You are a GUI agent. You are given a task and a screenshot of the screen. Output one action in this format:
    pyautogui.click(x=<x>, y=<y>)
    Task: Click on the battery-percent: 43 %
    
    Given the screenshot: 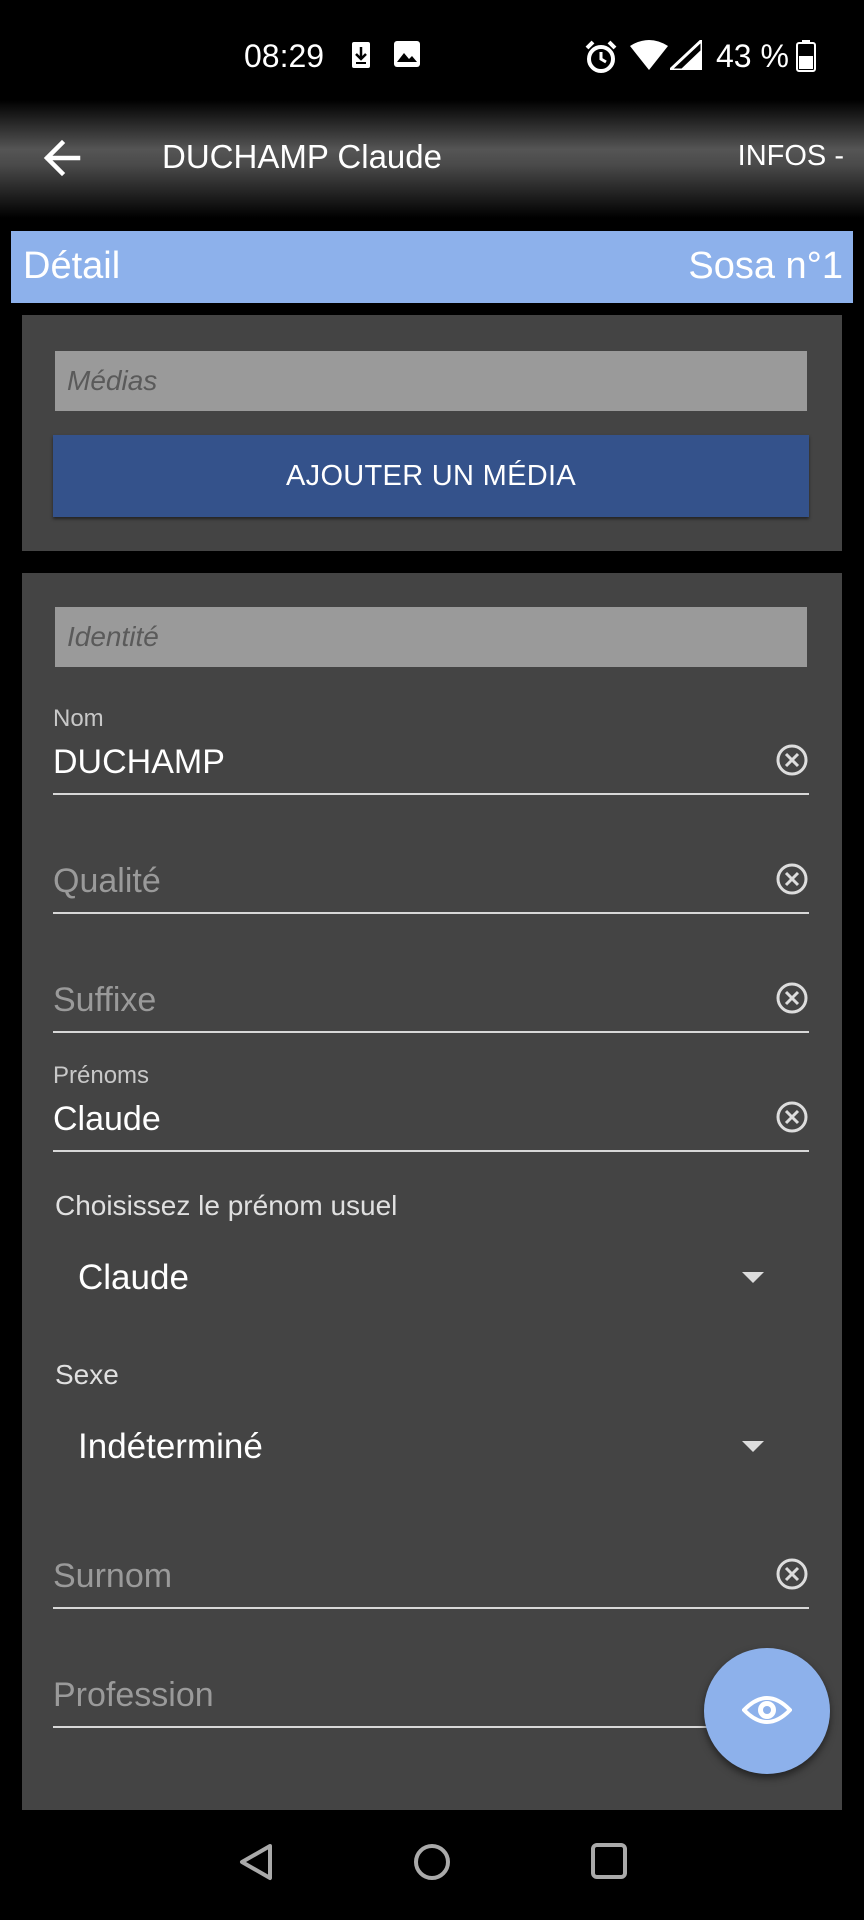 What is the action you would take?
    pyautogui.click(x=752, y=56)
    